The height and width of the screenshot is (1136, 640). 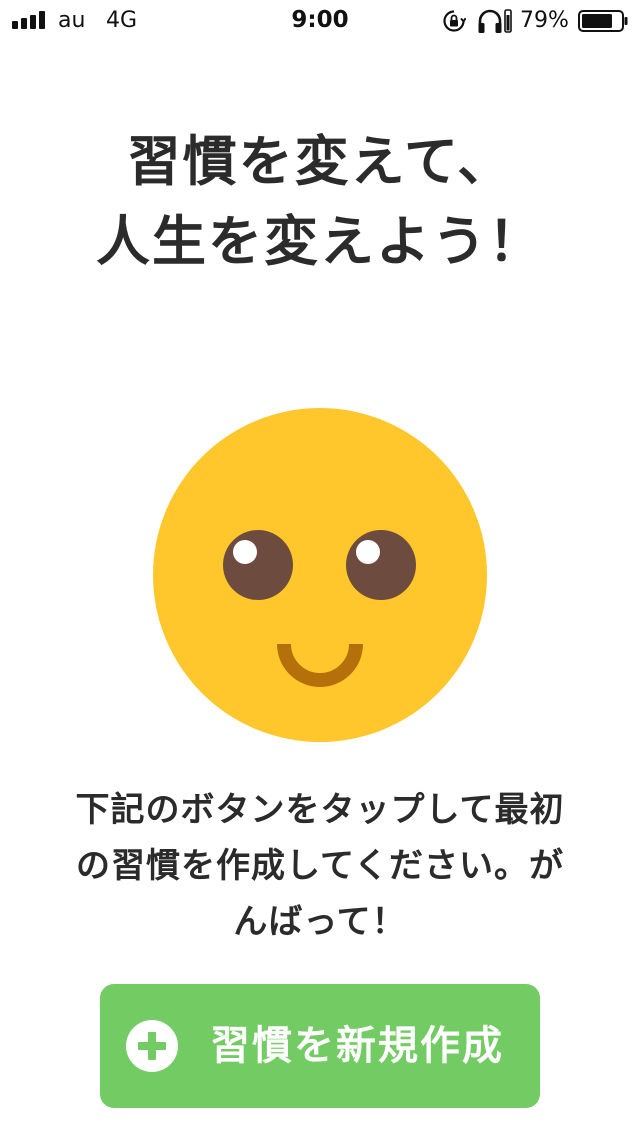 What do you see at coordinates (320, 241) in the screenshot?
I see `headline-line-2: 人生を変えよう！` at bounding box center [320, 241].